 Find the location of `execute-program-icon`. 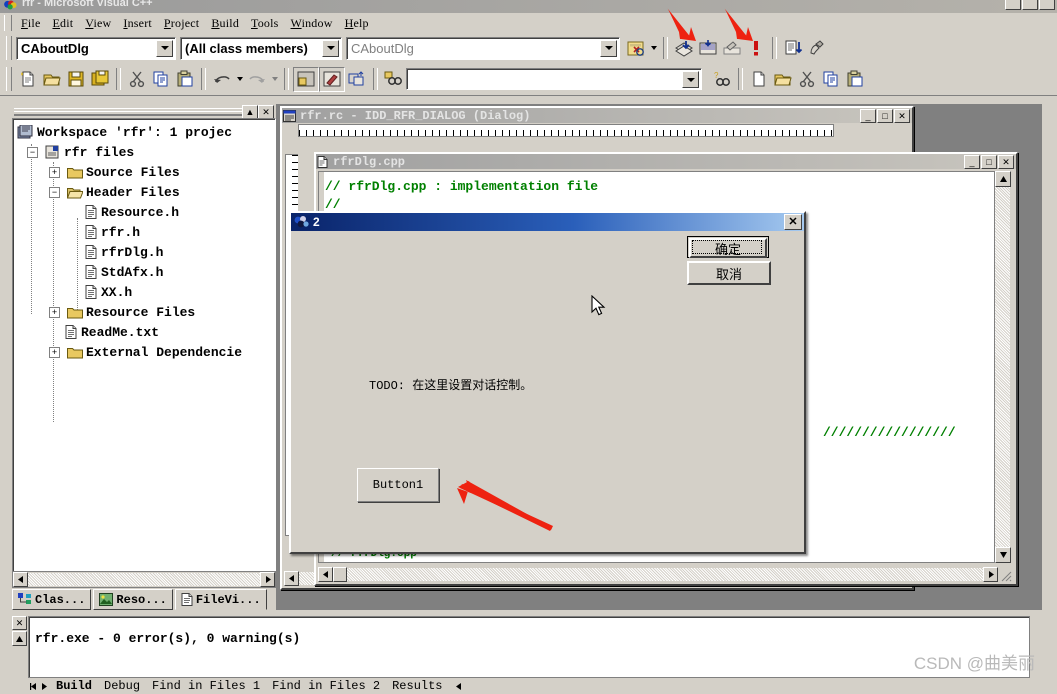

execute-program-icon is located at coordinates (756, 48).